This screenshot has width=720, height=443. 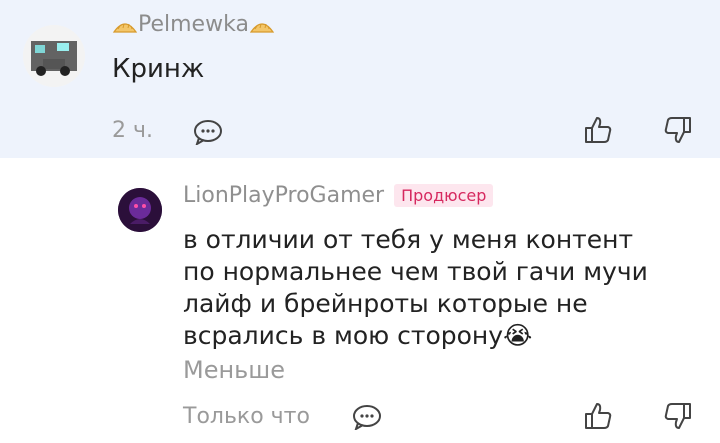 What do you see at coordinates (518, 335) in the screenshot?
I see `crying-emoji: 😭` at bounding box center [518, 335].